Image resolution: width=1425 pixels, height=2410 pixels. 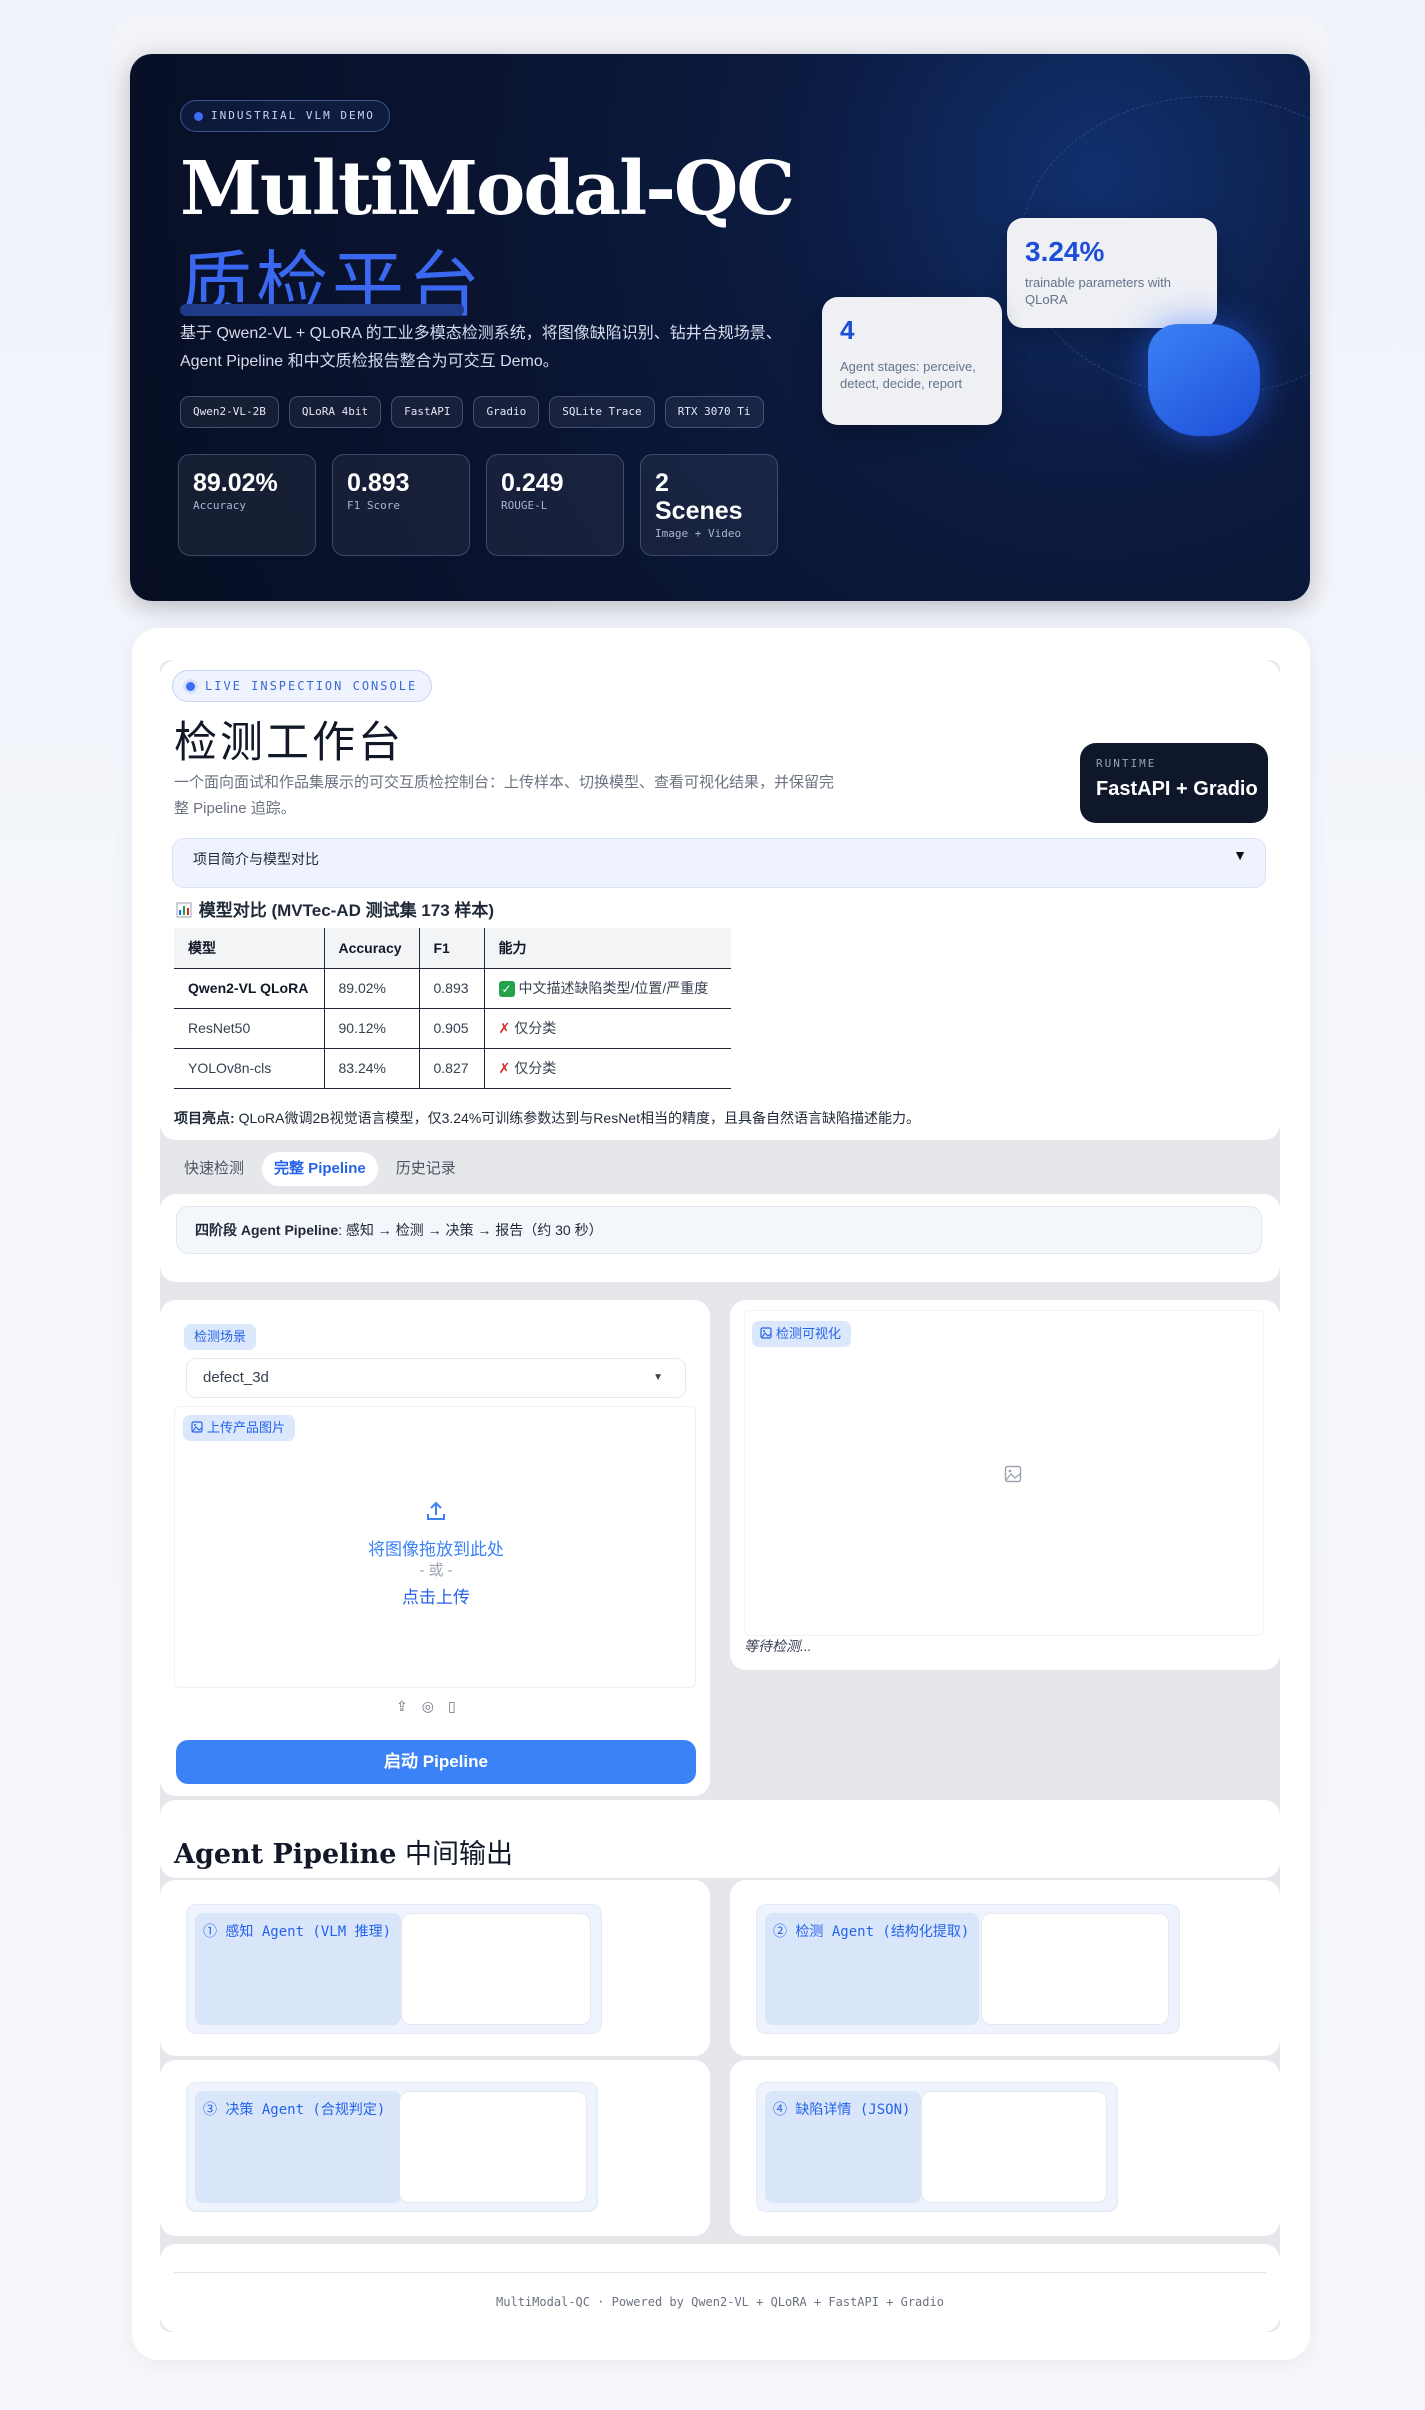 I want to click on model-ability: ✗ 仅分类, so click(x=607, y=1027).